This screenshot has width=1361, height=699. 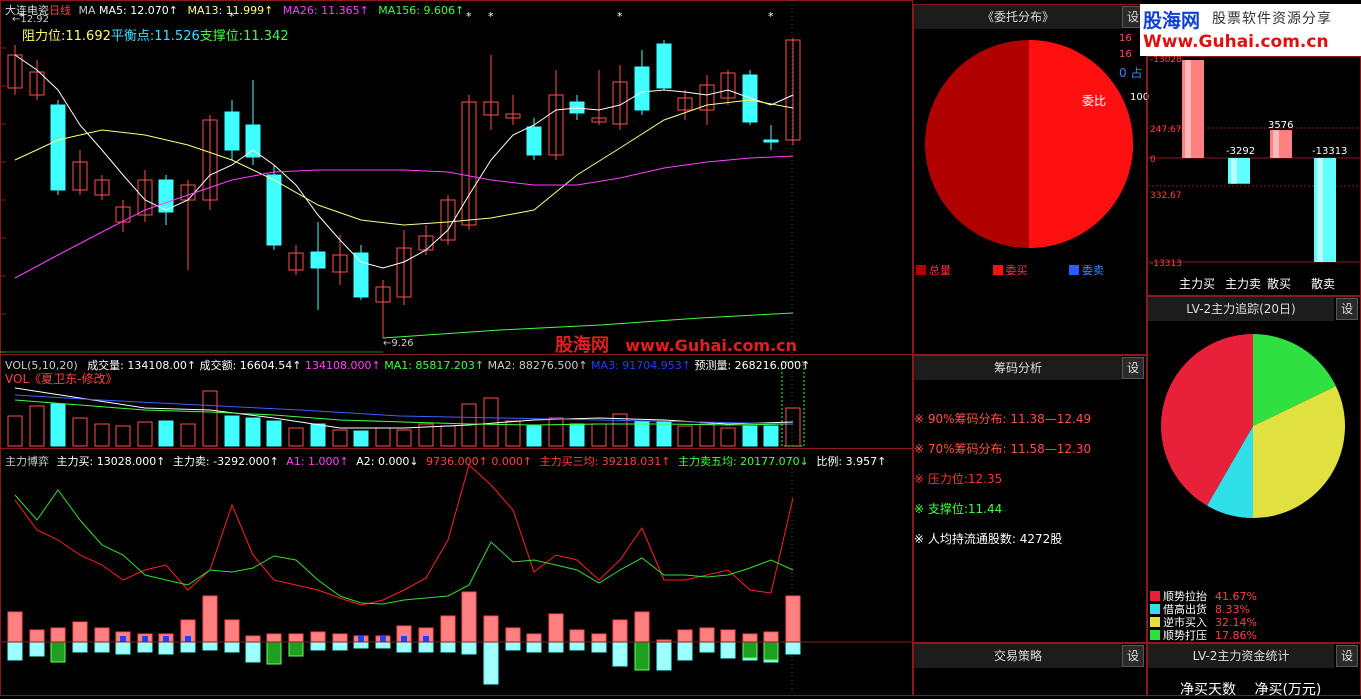 What do you see at coordinates (404, 409) in the screenshot?
I see `vol-ma3-line` at bounding box center [404, 409].